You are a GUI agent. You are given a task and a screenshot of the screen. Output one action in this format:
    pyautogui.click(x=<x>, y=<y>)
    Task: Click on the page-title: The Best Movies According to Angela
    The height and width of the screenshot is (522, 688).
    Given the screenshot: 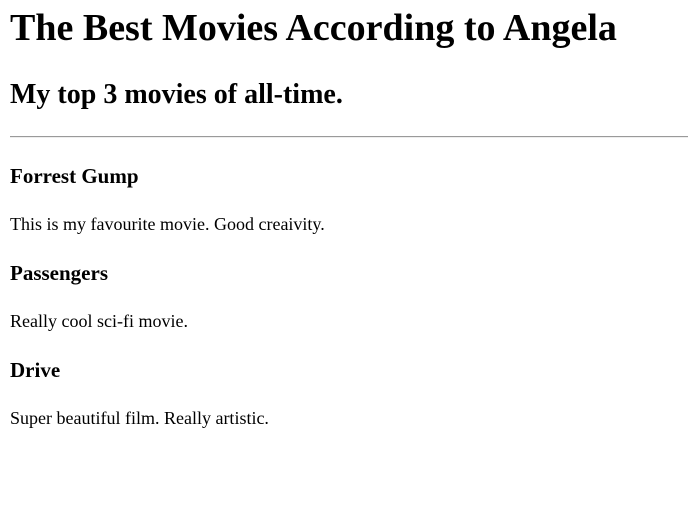 What is the action you would take?
    pyautogui.click(x=313, y=28)
    